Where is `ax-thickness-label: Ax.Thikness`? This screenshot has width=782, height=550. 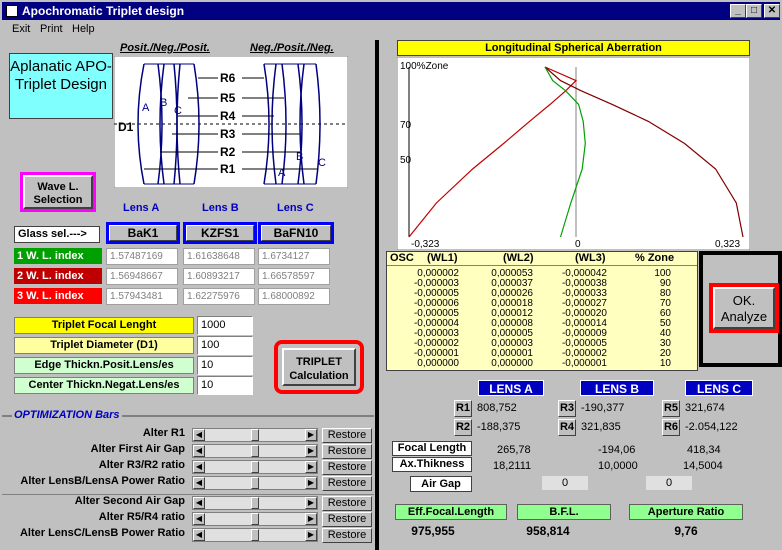 ax-thickness-label: Ax.Thikness is located at coordinates (432, 464).